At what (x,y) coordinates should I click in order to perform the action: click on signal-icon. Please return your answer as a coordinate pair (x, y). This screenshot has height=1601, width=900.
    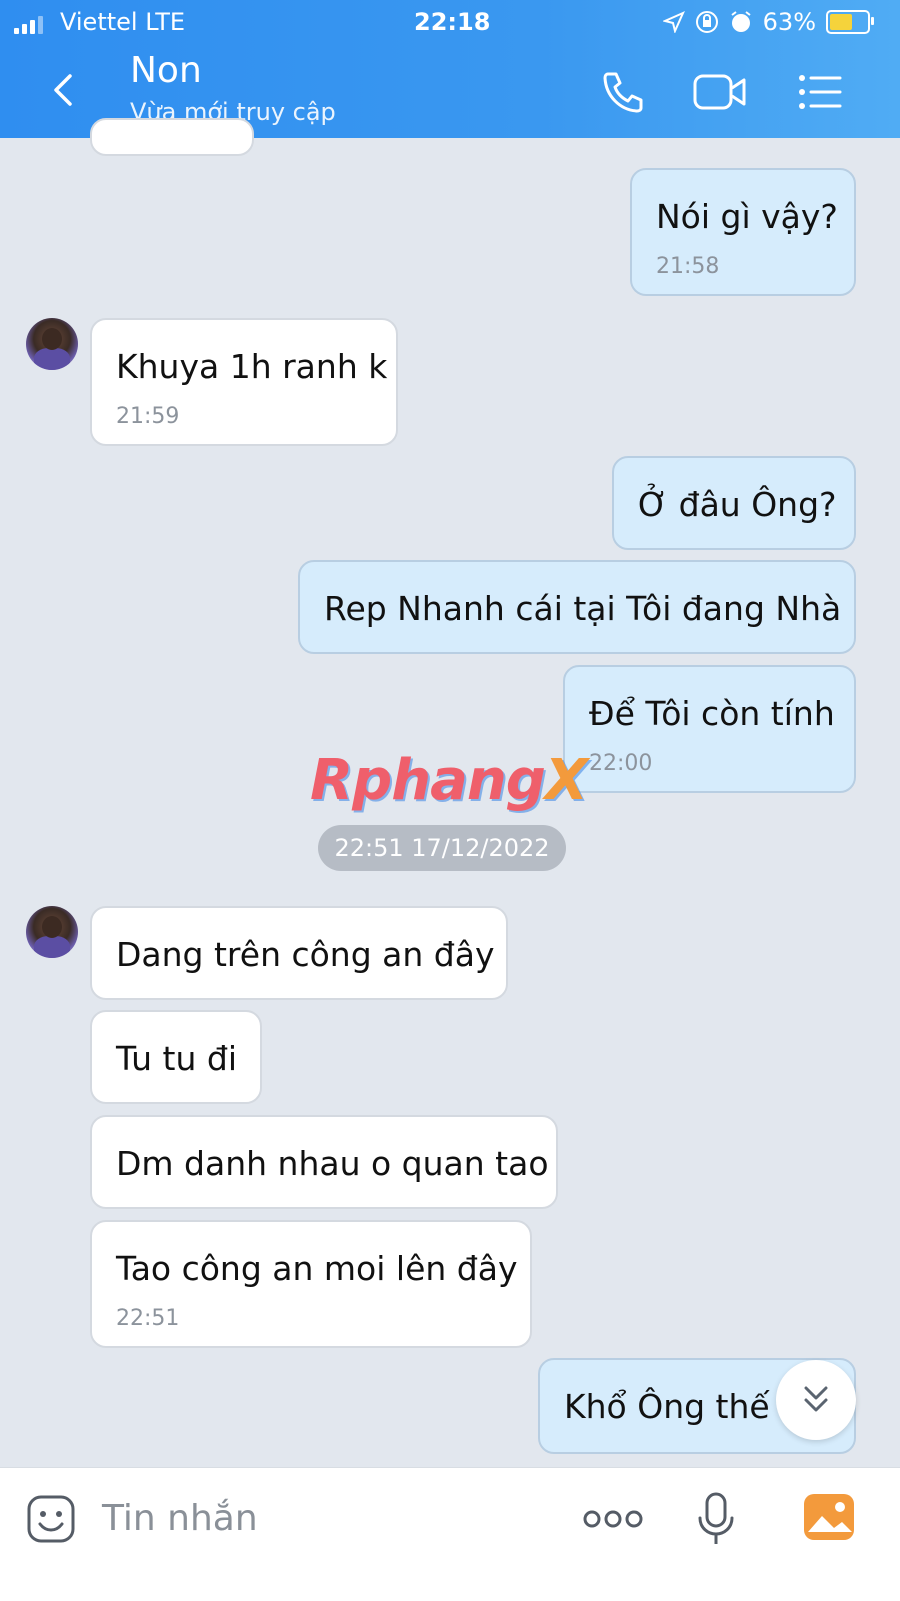
    Looking at the image, I should click on (28, 24).